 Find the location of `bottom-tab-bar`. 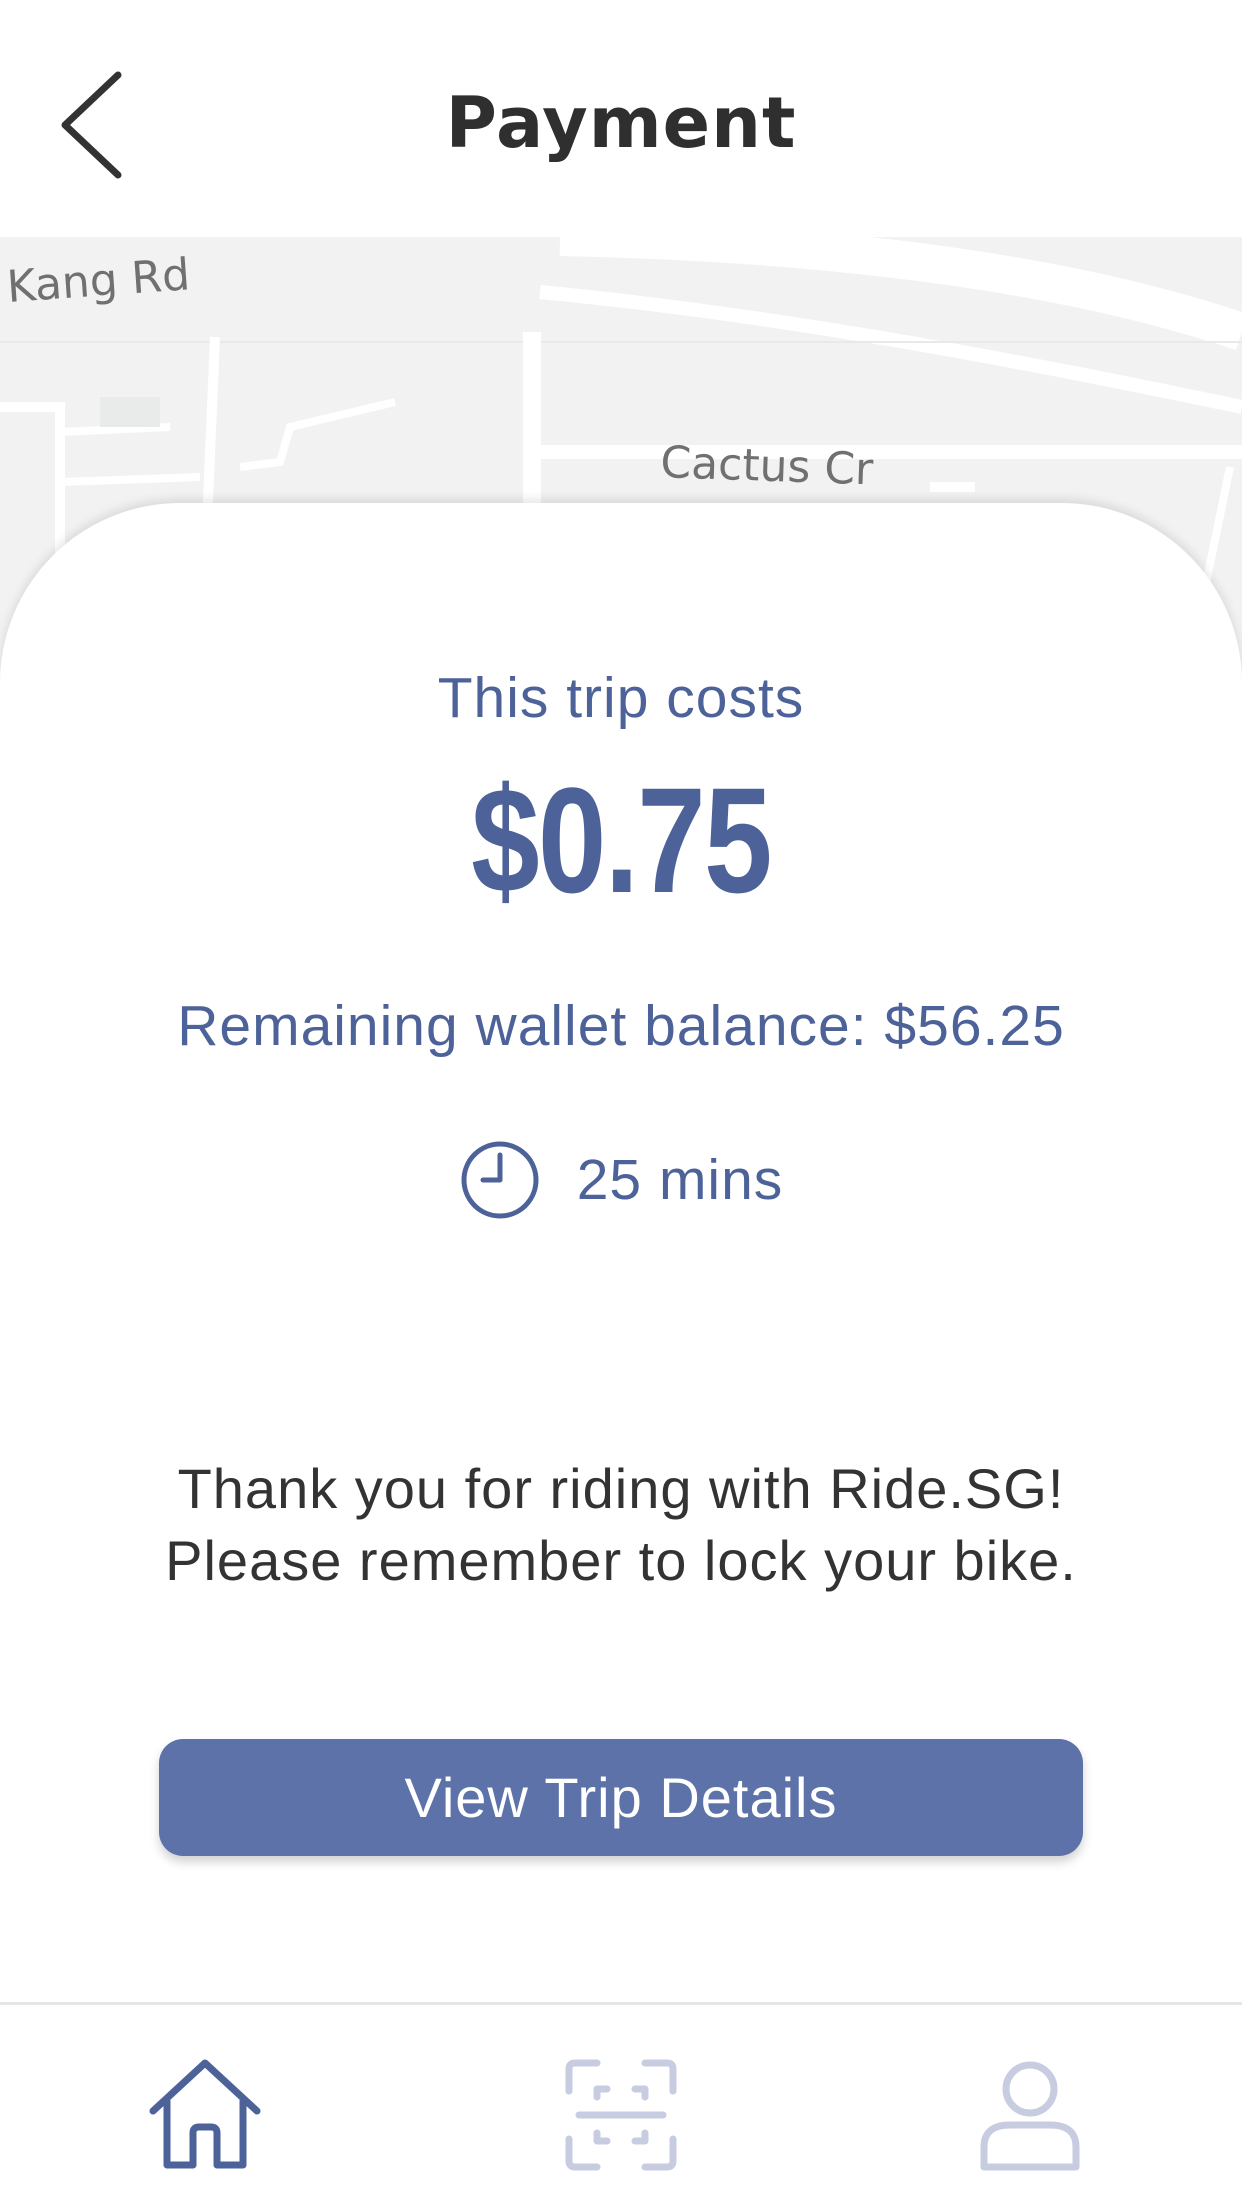

bottom-tab-bar is located at coordinates (621, 2105).